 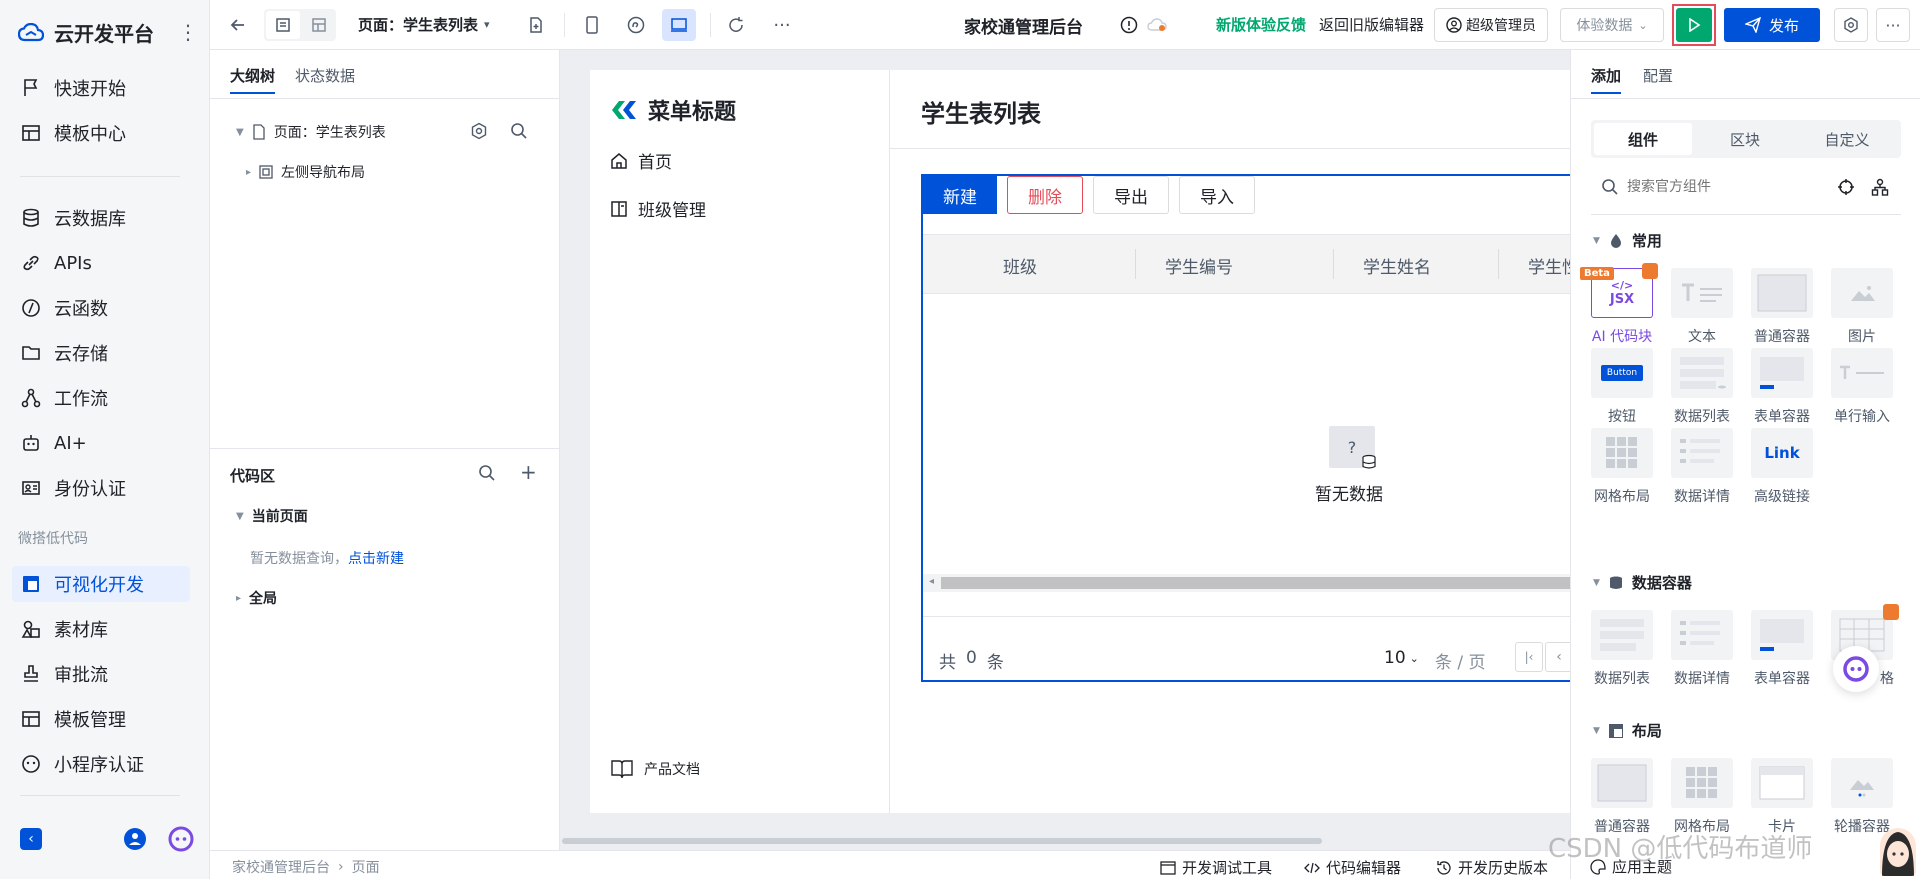 What do you see at coordinates (188, 32) in the screenshot?
I see `more-vertical-icon: ⋮` at bounding box center [188, 32].